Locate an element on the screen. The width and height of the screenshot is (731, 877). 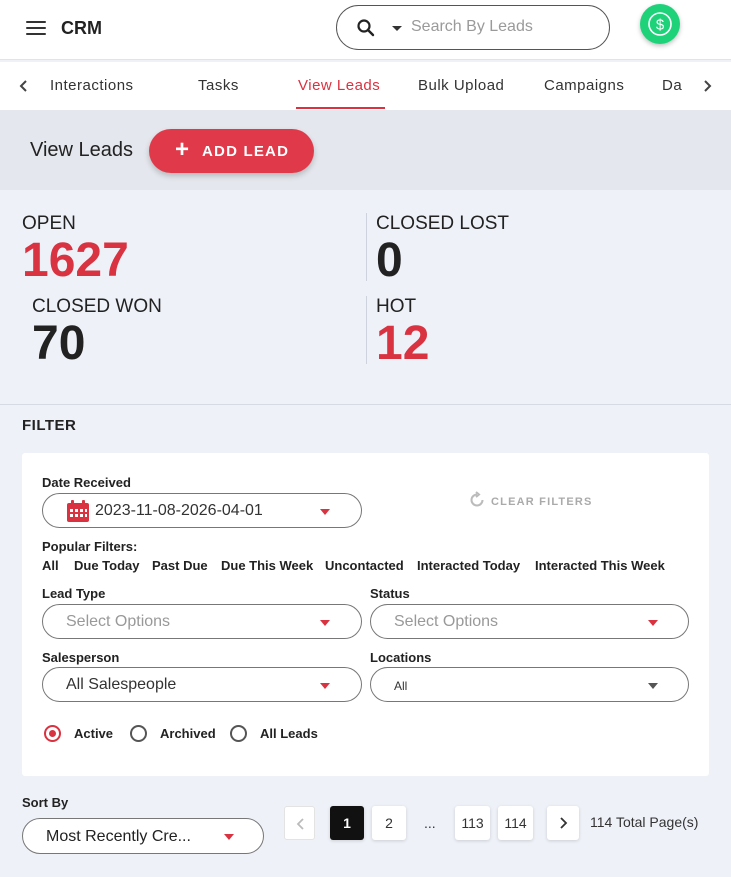
add-lead-label: ADD LEAD is located at coordinates (246, 151).